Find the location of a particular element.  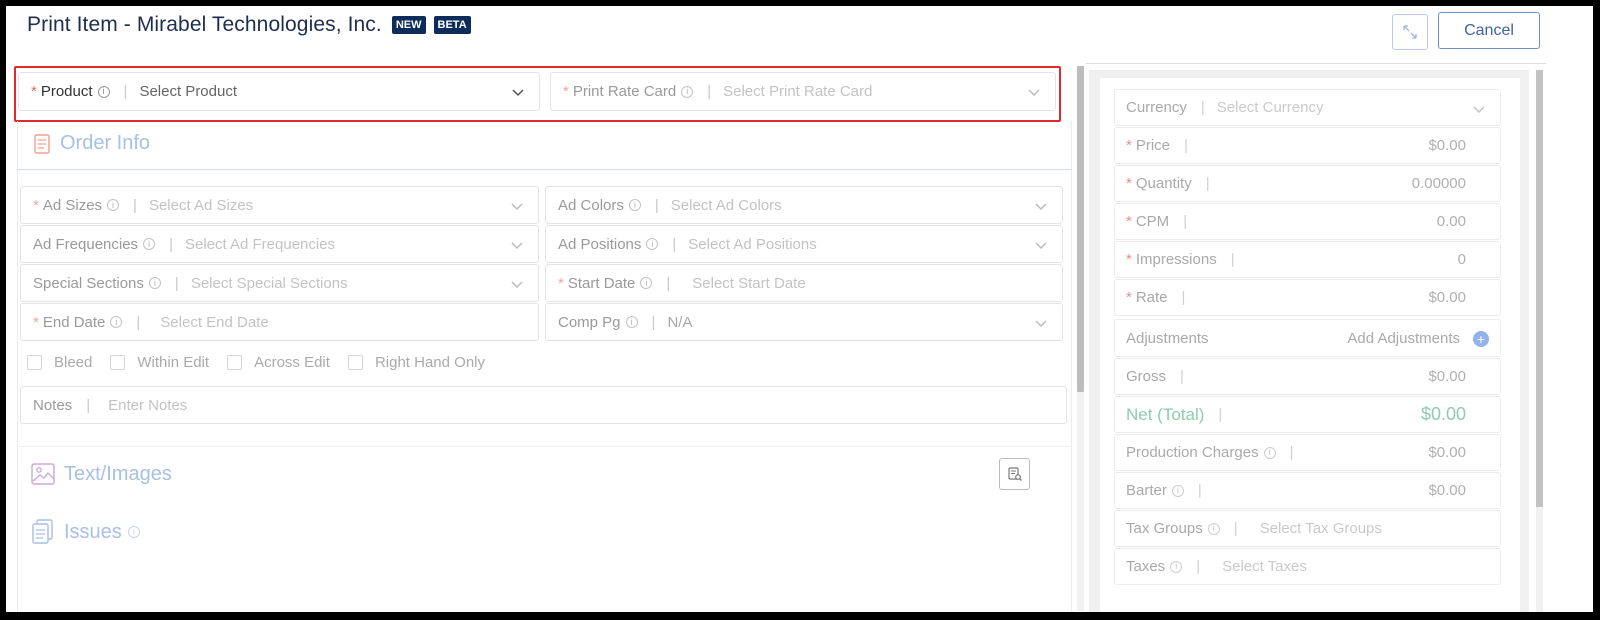

issues-header: Issues i is located at coordinates (85, 532).